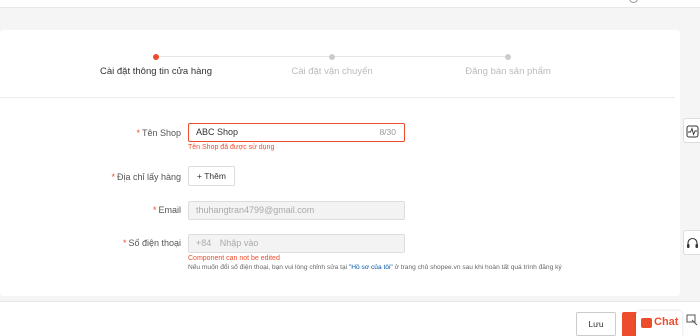 The width and height of the screenshot is (700, 336). I want to click on activity-widget, so click(691, 130).